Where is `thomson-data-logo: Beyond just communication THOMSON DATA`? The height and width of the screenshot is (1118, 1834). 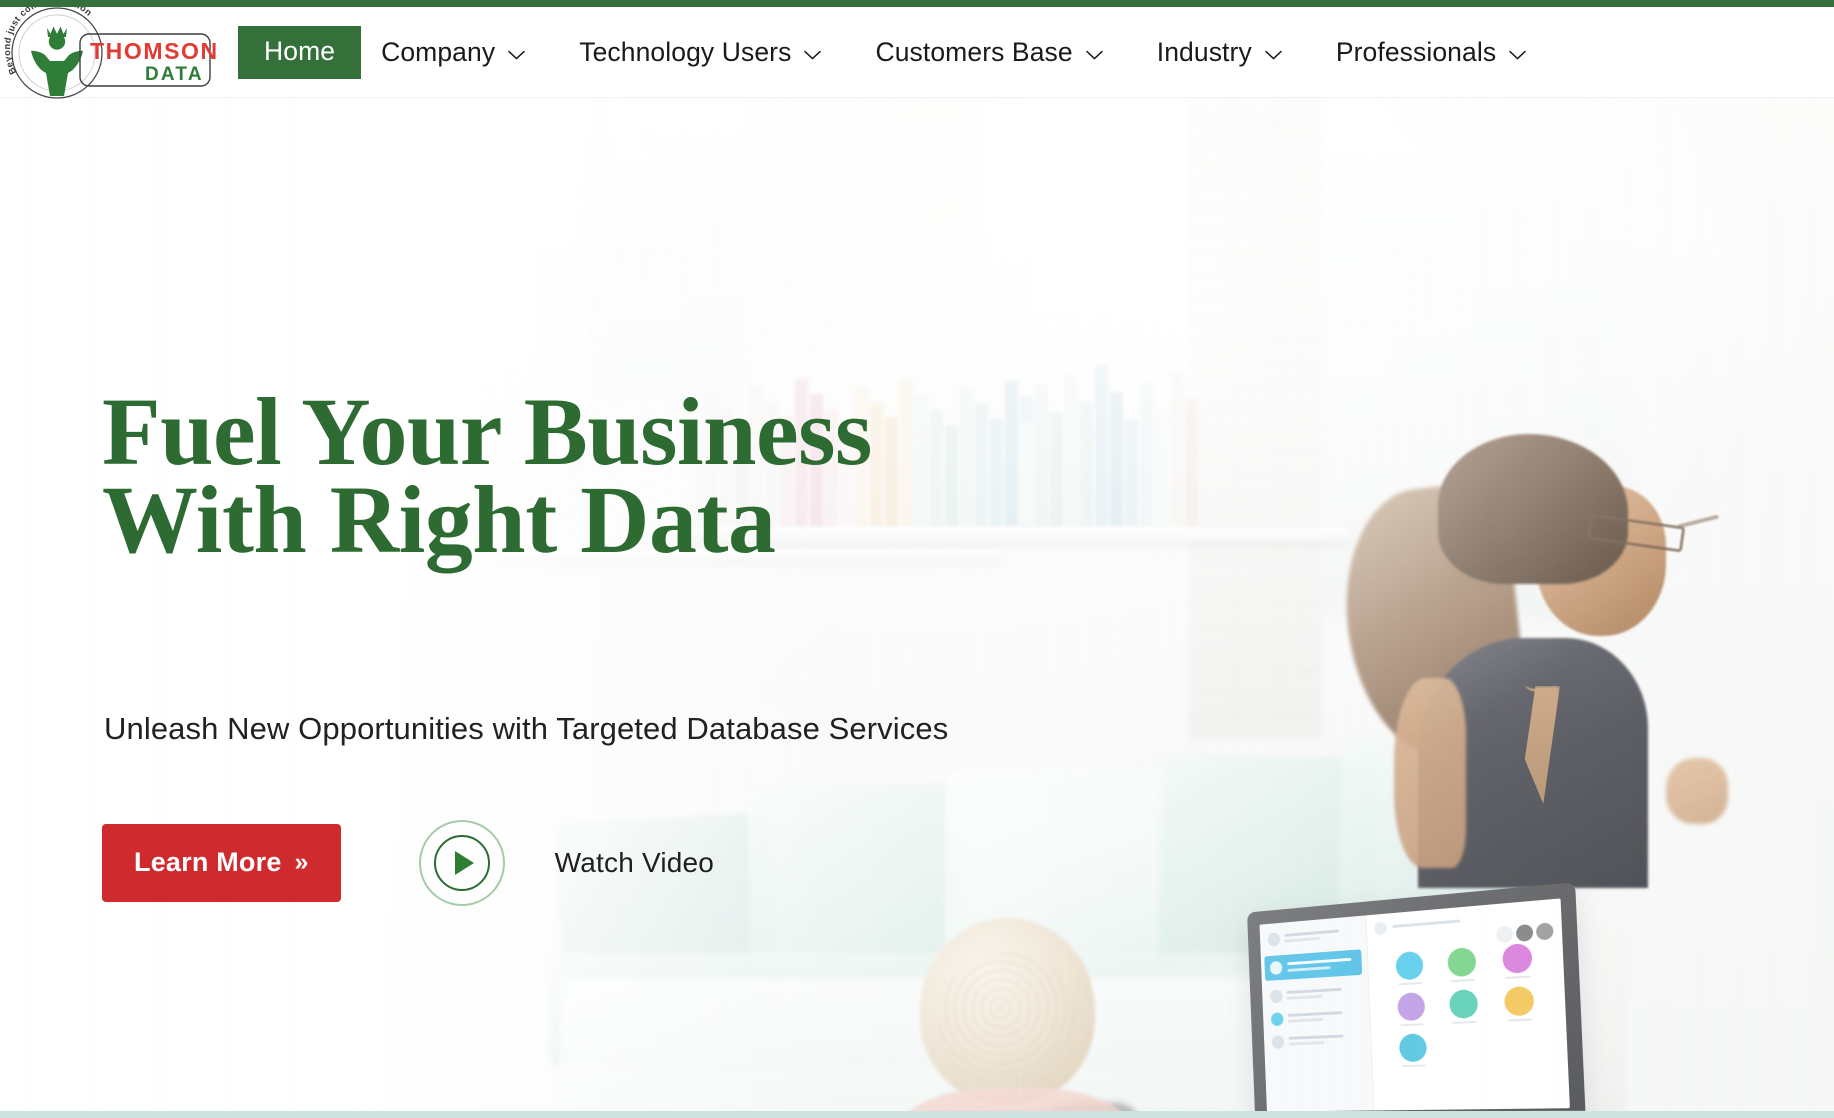
thomson-data-logo: Beyond just communication THOMSON DATA is located at coordinates (118, 51).